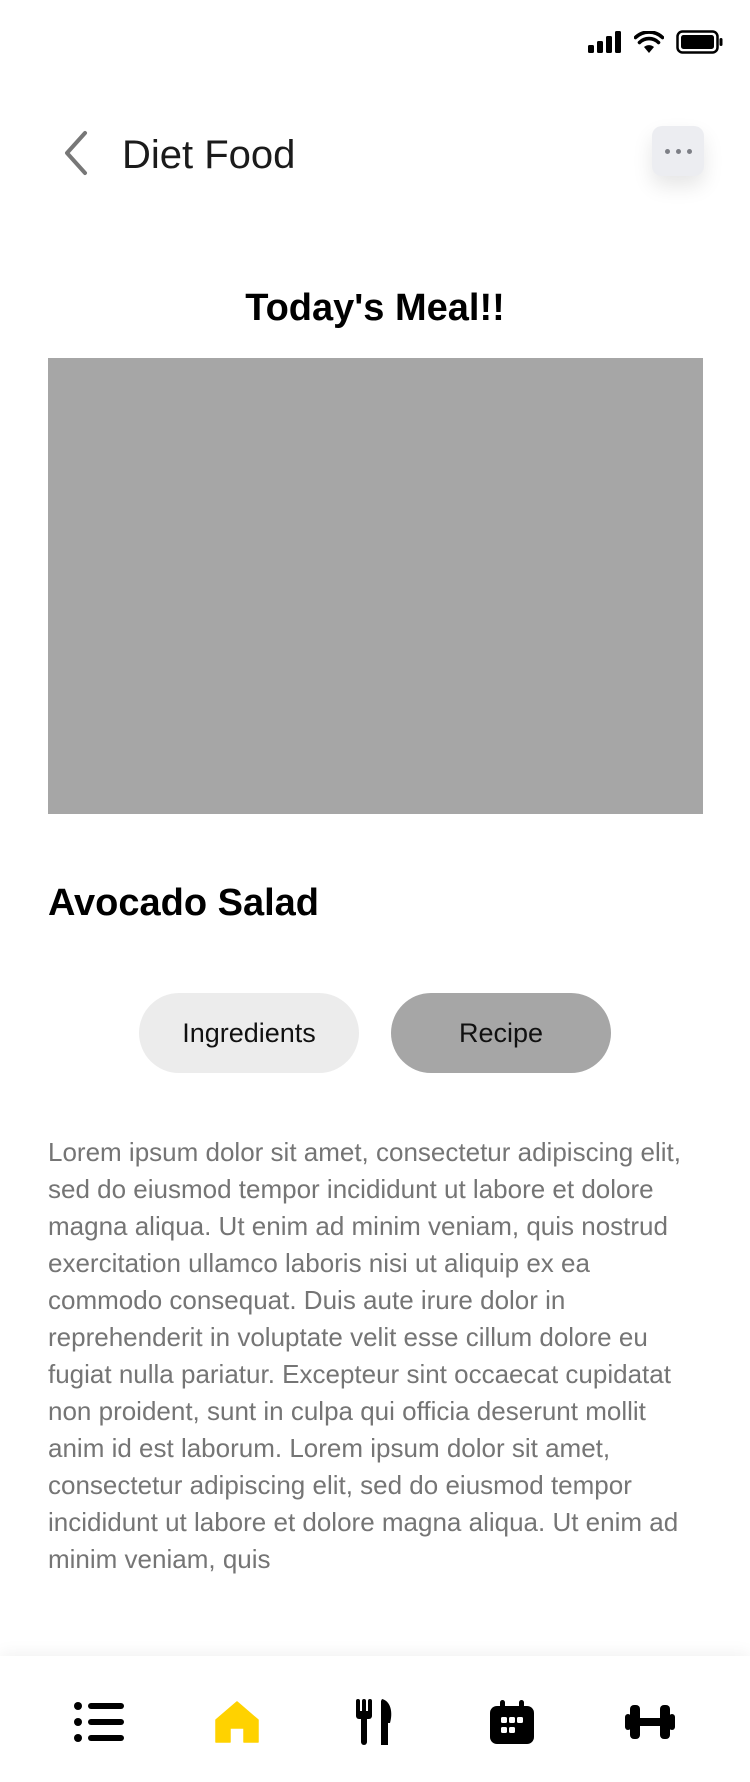 This screenshot has height=1782, width=750. What do you see at coordinates (375, 1033) in the screenshot?
I see `meal-tabs: Ingredients Recipe` at bounding box center [375, 1033].